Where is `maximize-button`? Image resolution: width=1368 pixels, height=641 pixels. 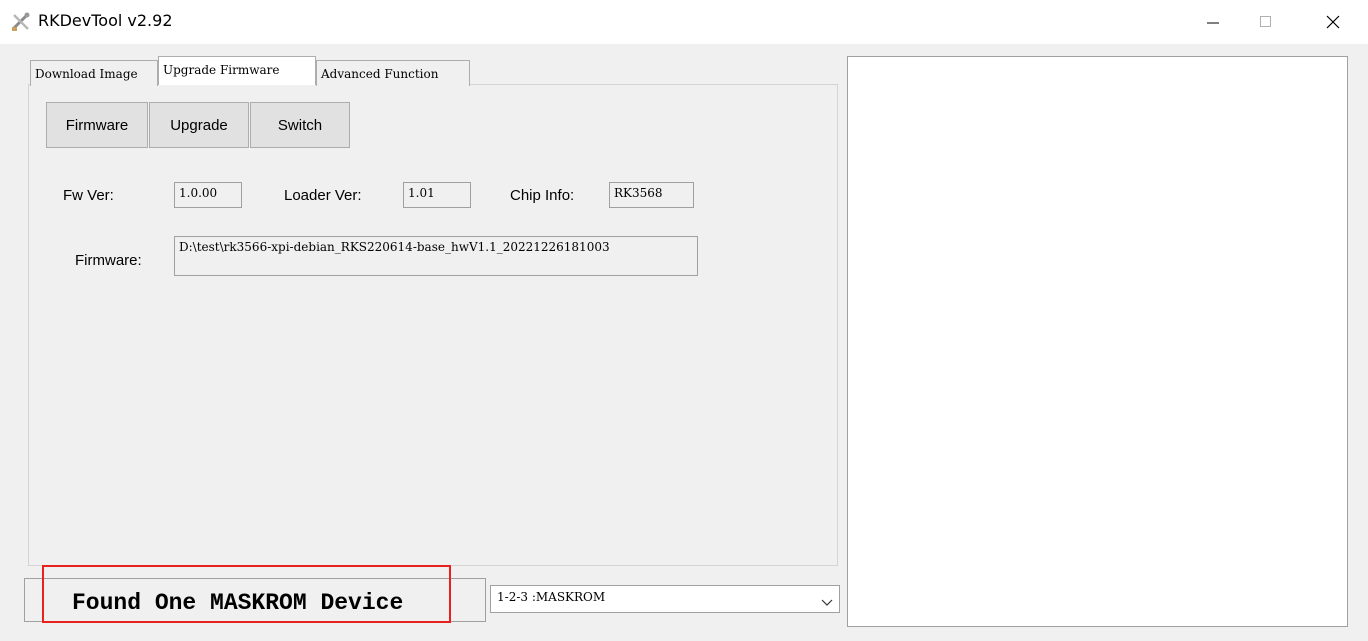 maximize-button is located at coordinates (1266, 22).